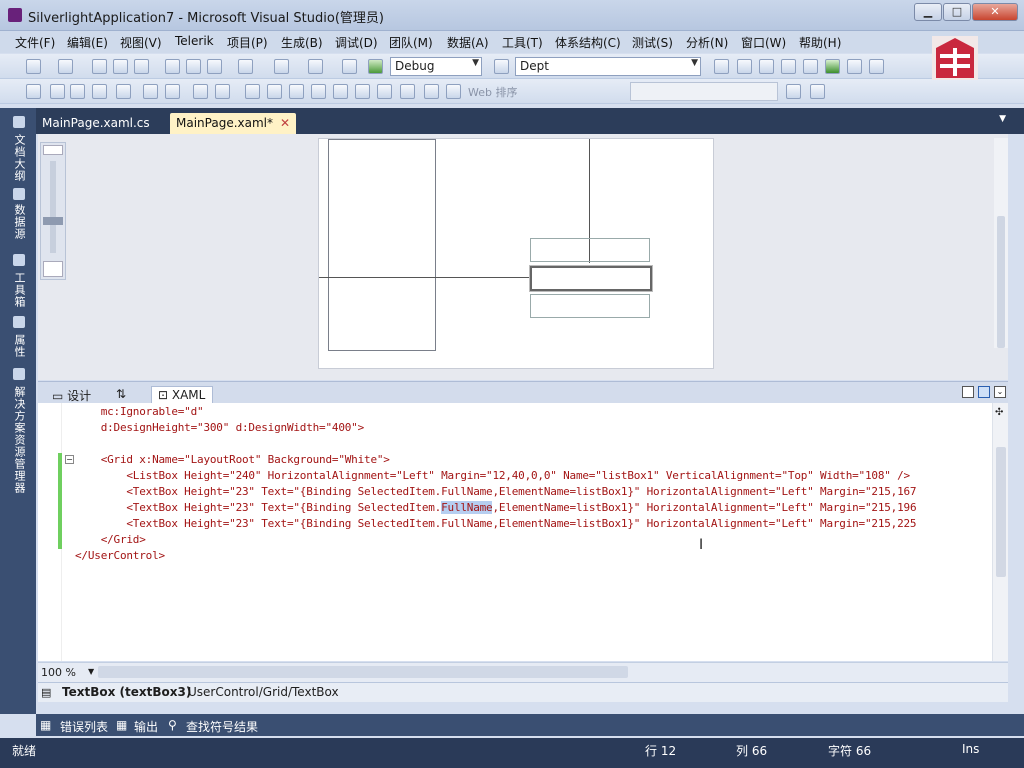 The width and height of the screenshot is (1024, 768). I want to click on textbox1-preview, so click(590, 250).